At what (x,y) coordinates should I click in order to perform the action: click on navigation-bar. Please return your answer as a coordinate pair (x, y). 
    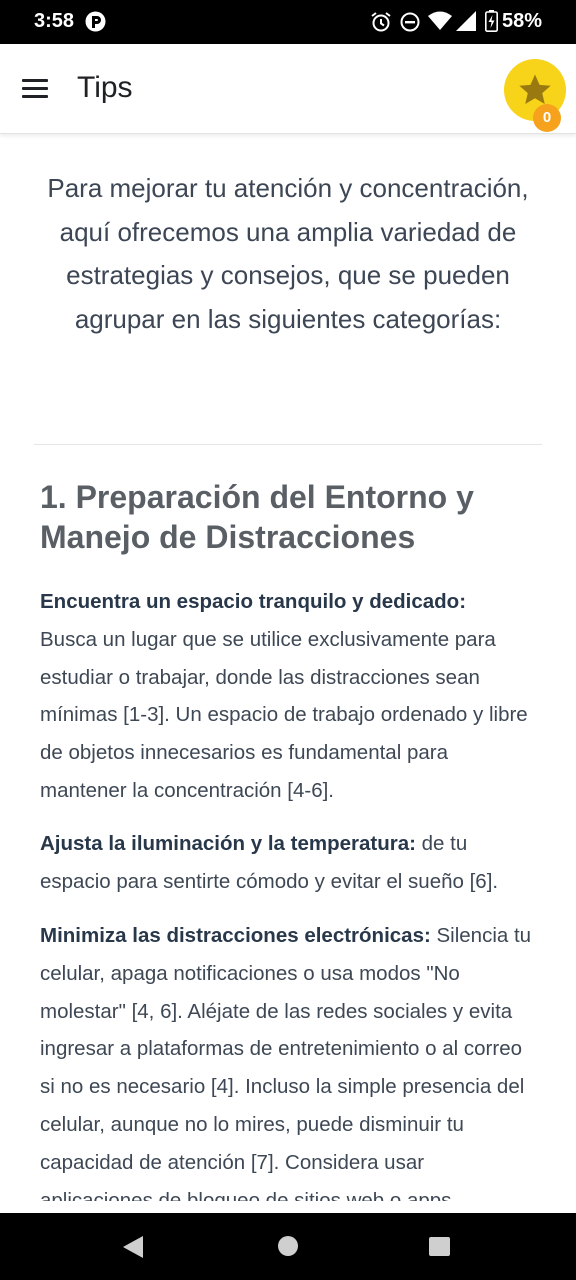
    Looking at the image, I should click on (288, 1246).